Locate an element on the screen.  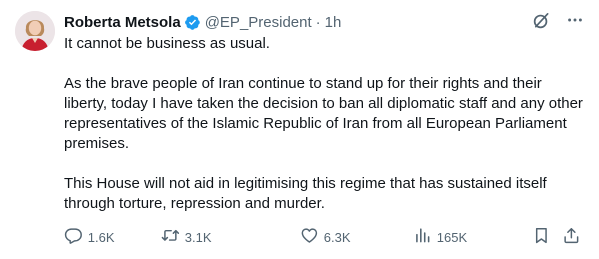
grok-icon is located at coordinates (541, 20).